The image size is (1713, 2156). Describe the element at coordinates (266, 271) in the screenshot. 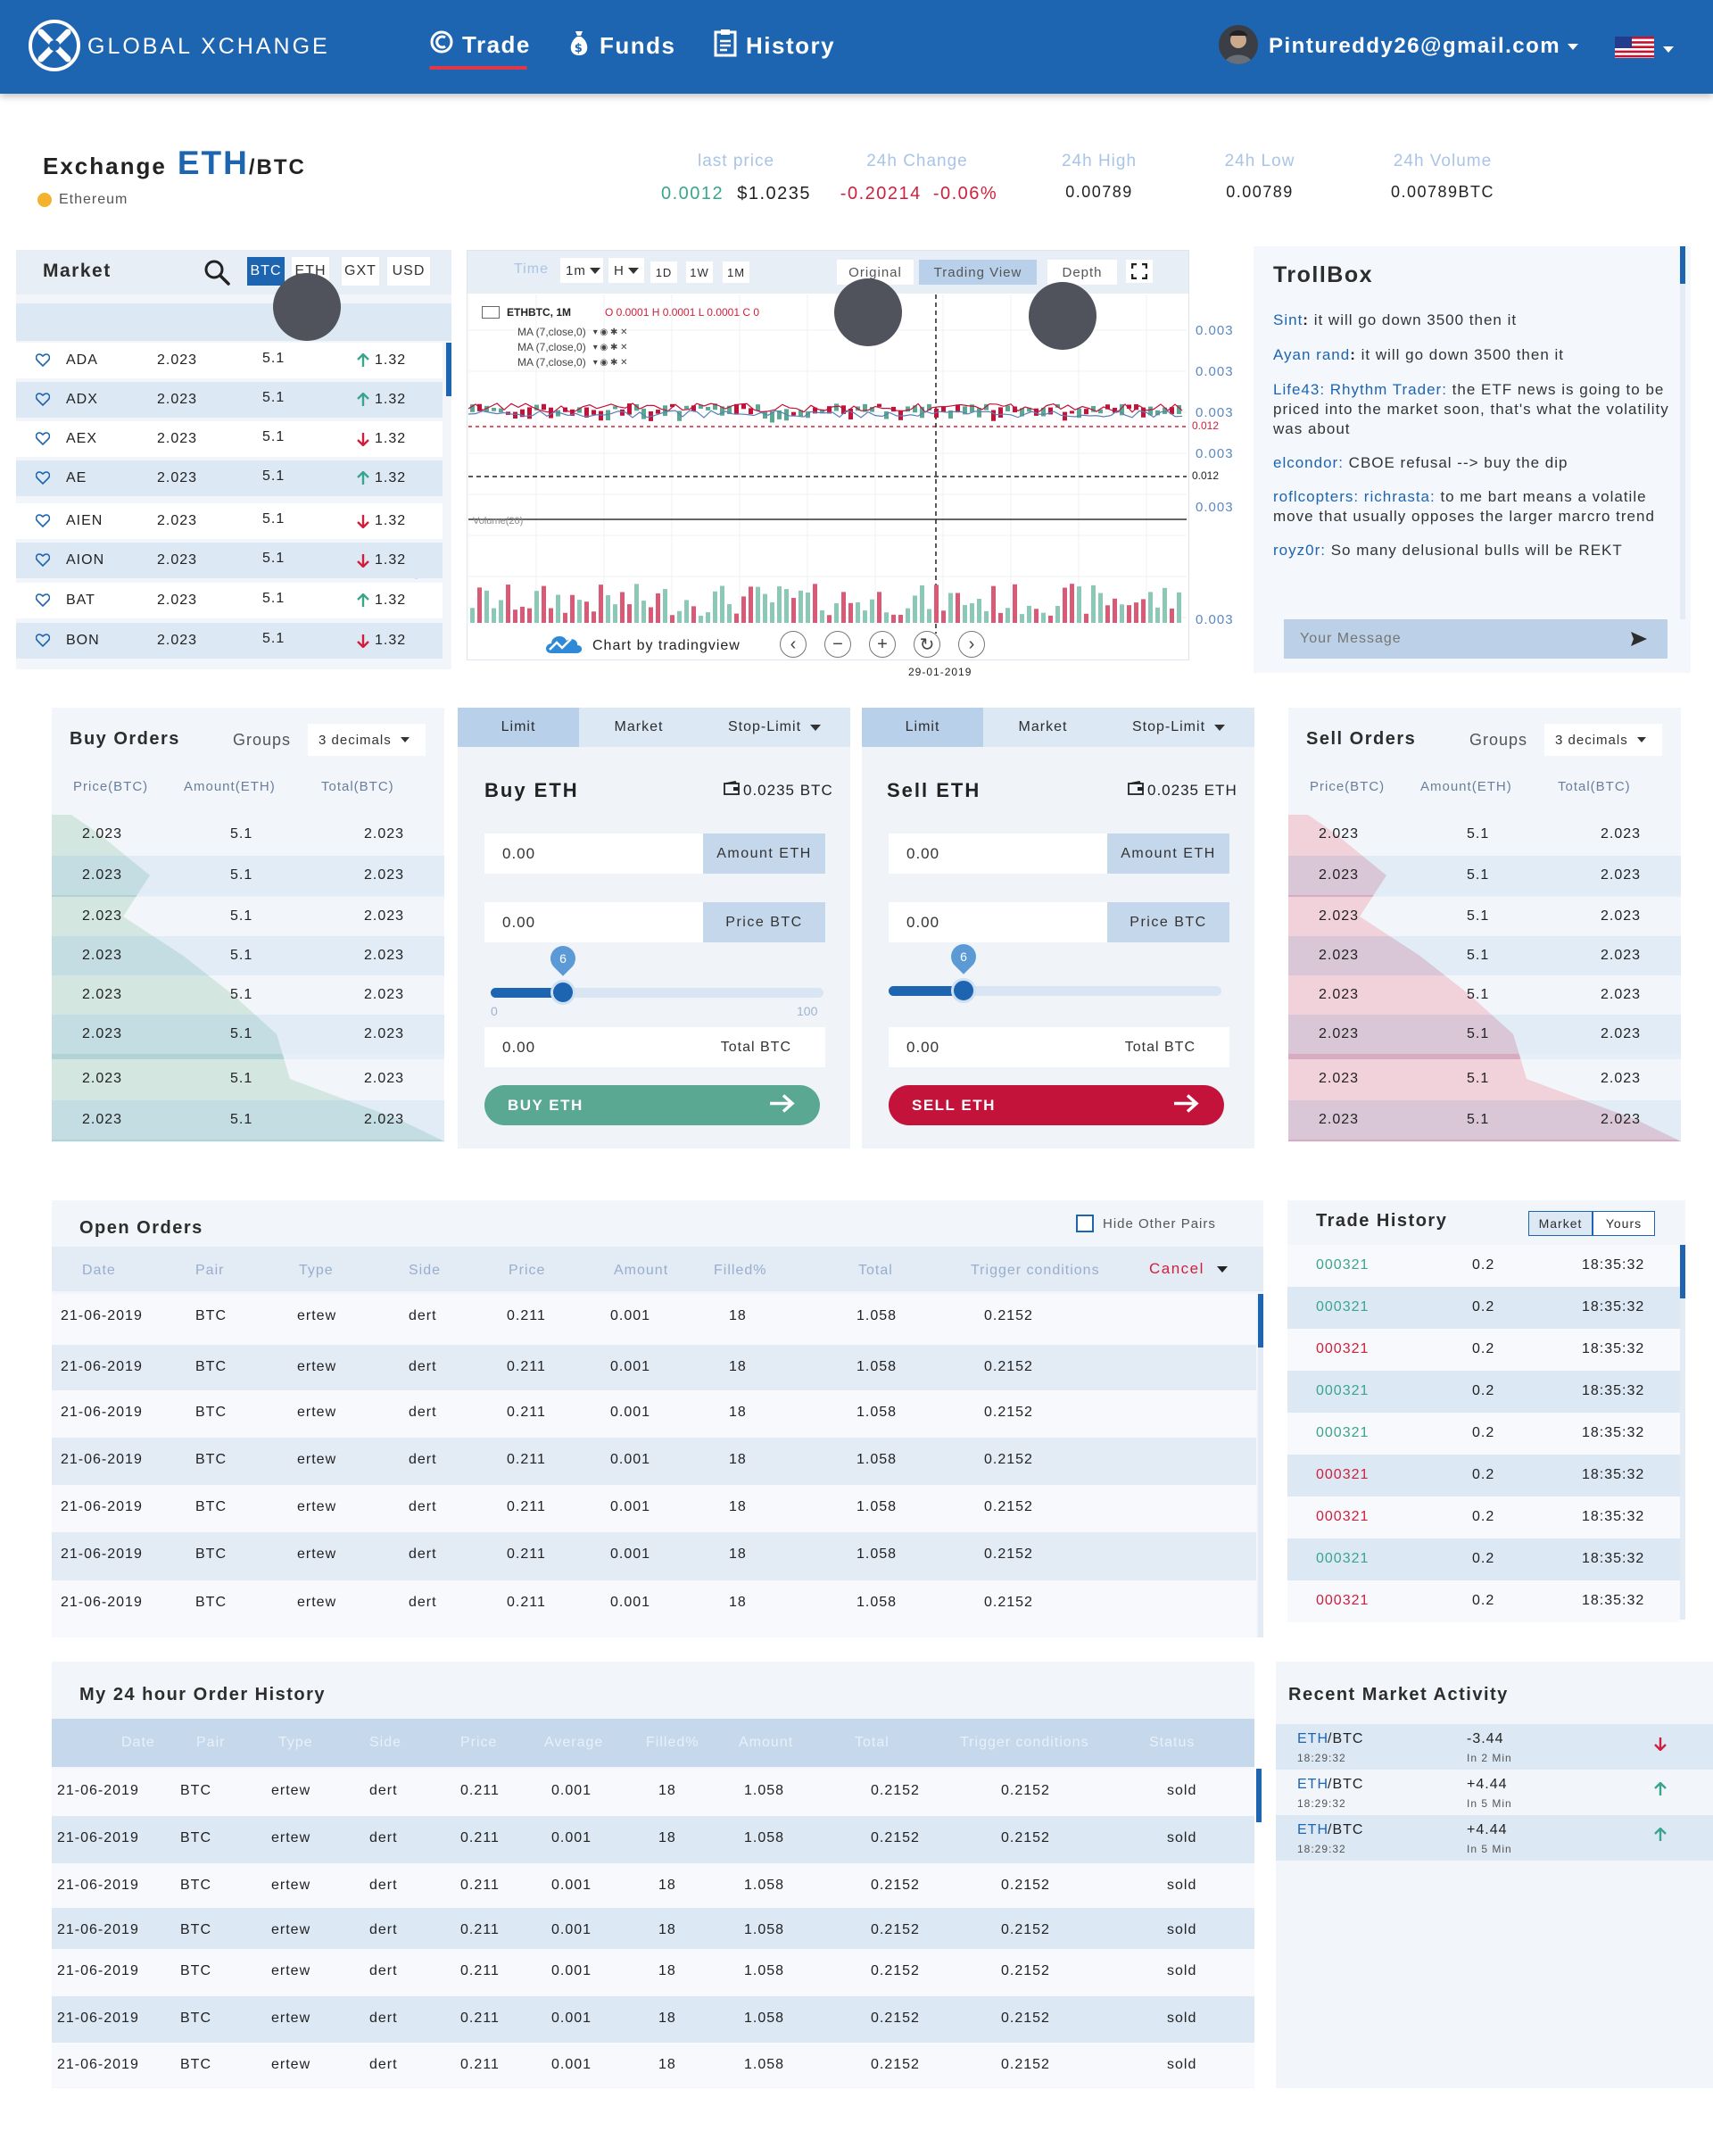

I see `market-tab-btc: BTC` at that location.